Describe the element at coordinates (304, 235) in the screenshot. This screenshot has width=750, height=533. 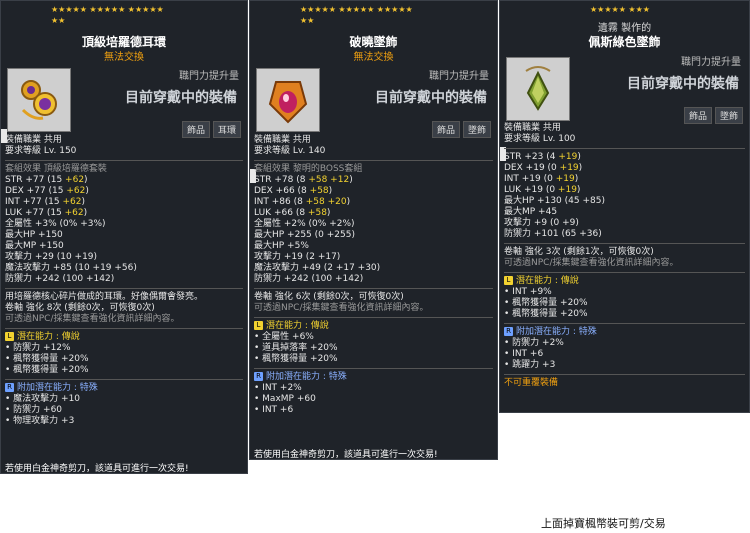
I see `extra-stat: 最大HP +255 (0 +255)` at that location.